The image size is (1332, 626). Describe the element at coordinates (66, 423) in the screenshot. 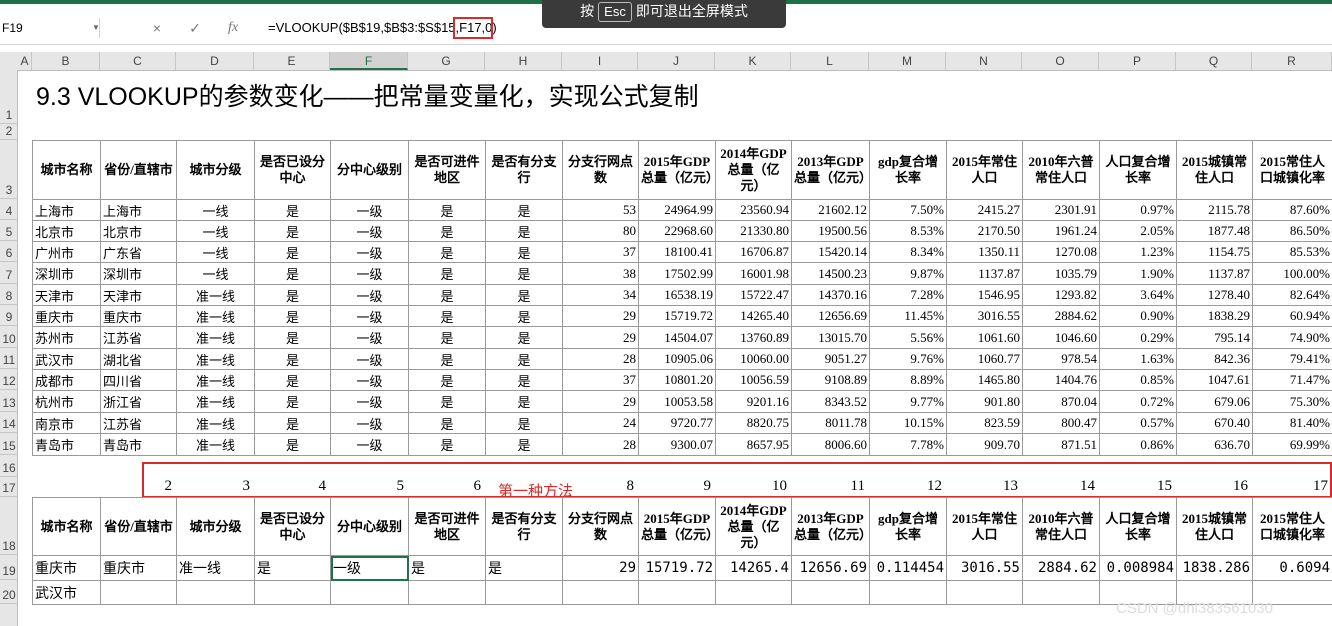

I see `cell: 南京市` at that location.